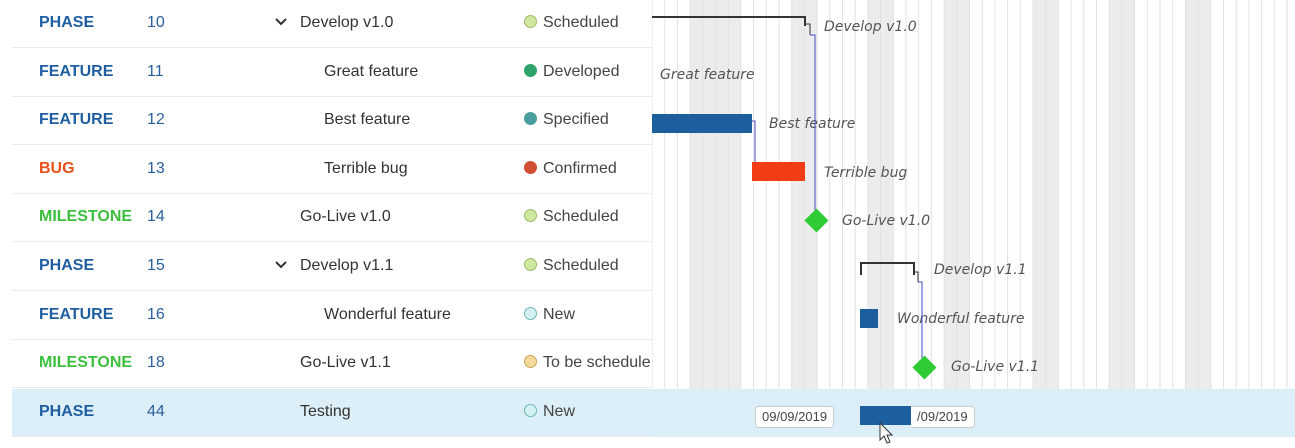 This screenshot has height=448, width=1295. I want to click on gantt-label-golive-v11: Go-Live v1.1, so click(995, 367).